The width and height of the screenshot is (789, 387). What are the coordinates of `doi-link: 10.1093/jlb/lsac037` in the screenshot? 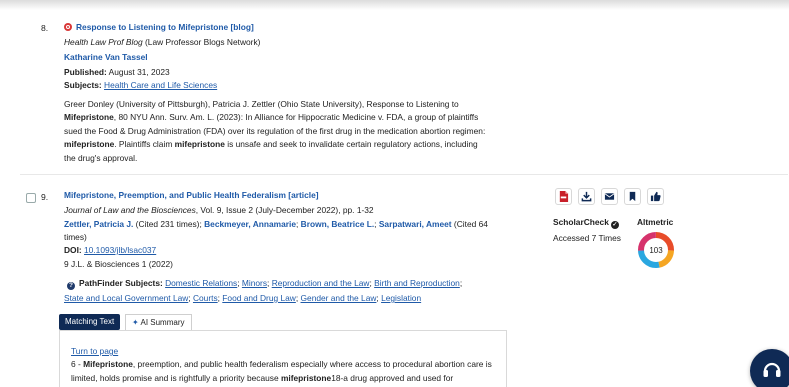 It's located at (120, 250).